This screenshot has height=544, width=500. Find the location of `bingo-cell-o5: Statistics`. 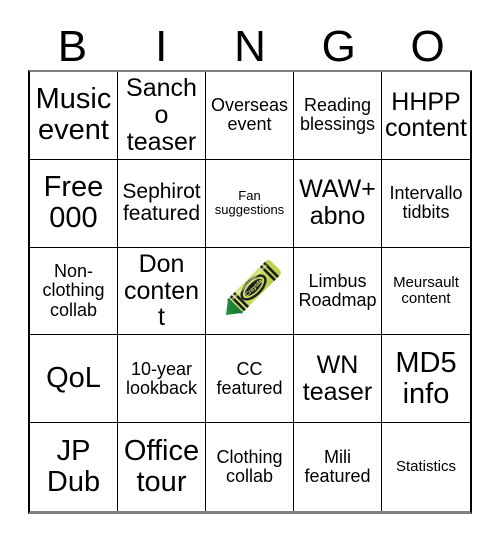

bingo-cell-o5: Statistics is located at coordinates (426, 467).